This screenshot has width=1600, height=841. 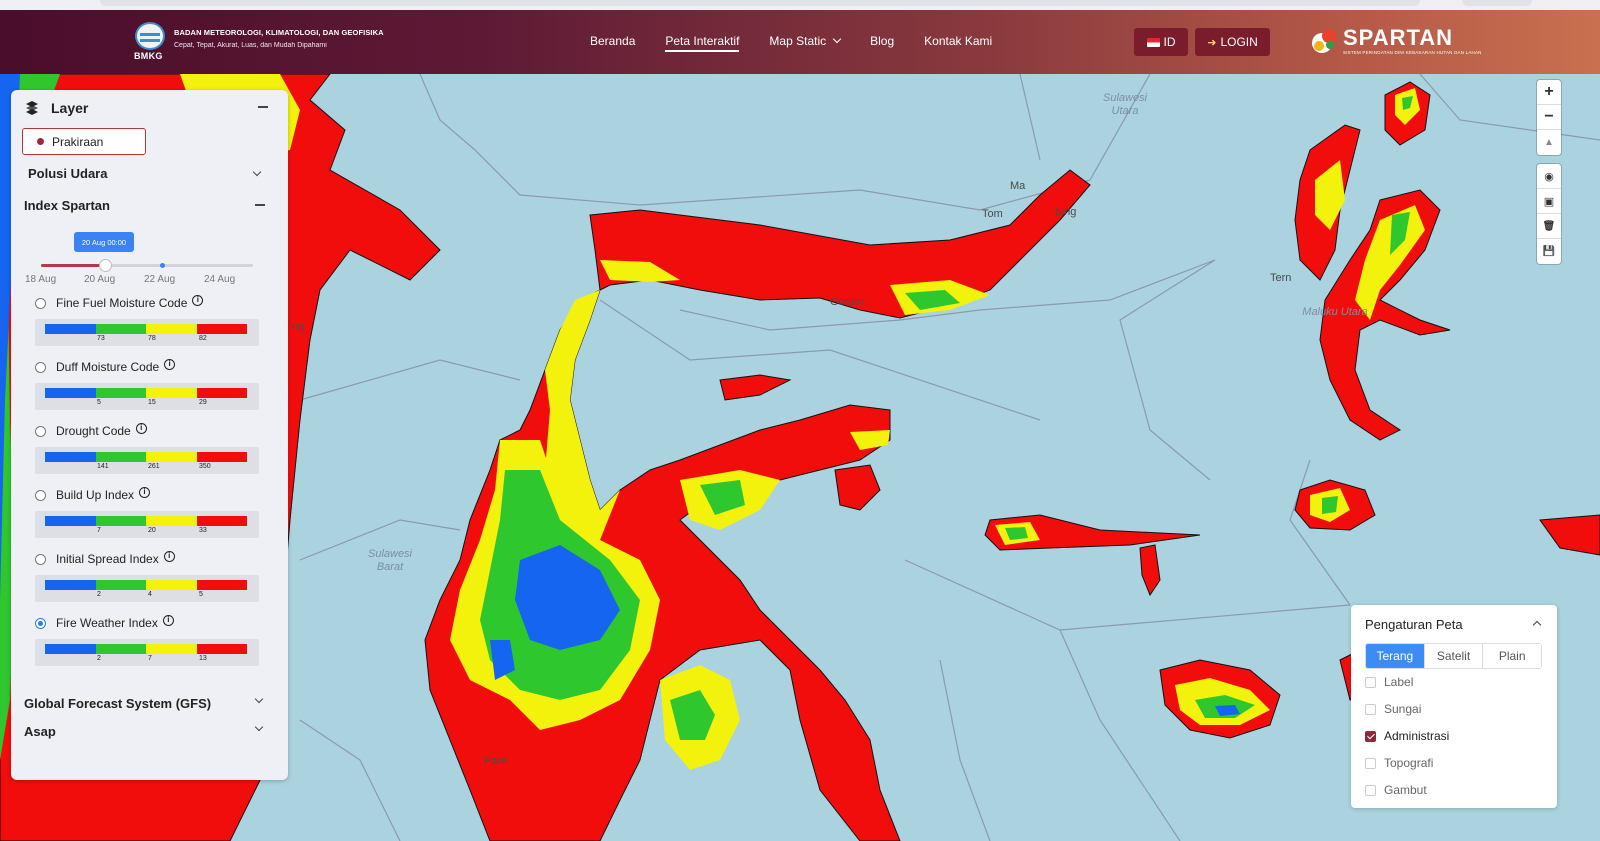 I want to click on overlay-toggle: Administrasi, so click(x=1407, y=736).